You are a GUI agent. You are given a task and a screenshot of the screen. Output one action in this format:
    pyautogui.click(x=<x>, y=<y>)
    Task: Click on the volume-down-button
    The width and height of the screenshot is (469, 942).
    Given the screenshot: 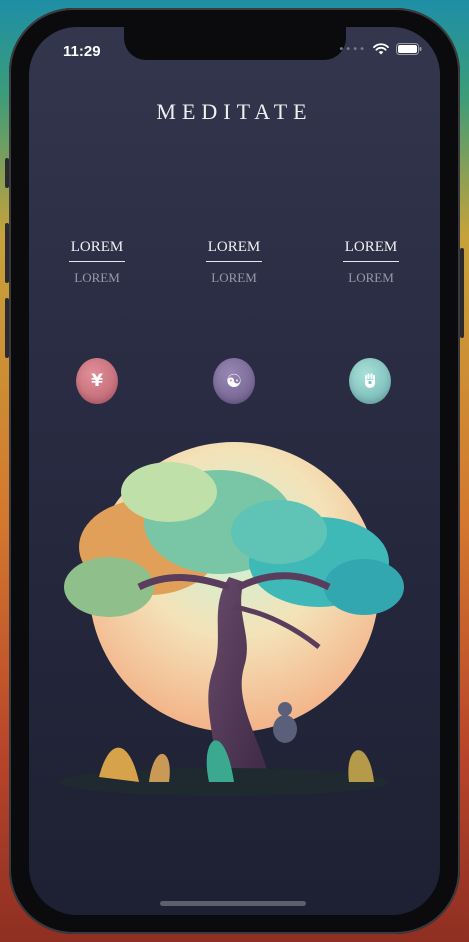 What is the action you would take?
    pyautogui.click(x=7, y=328)
    